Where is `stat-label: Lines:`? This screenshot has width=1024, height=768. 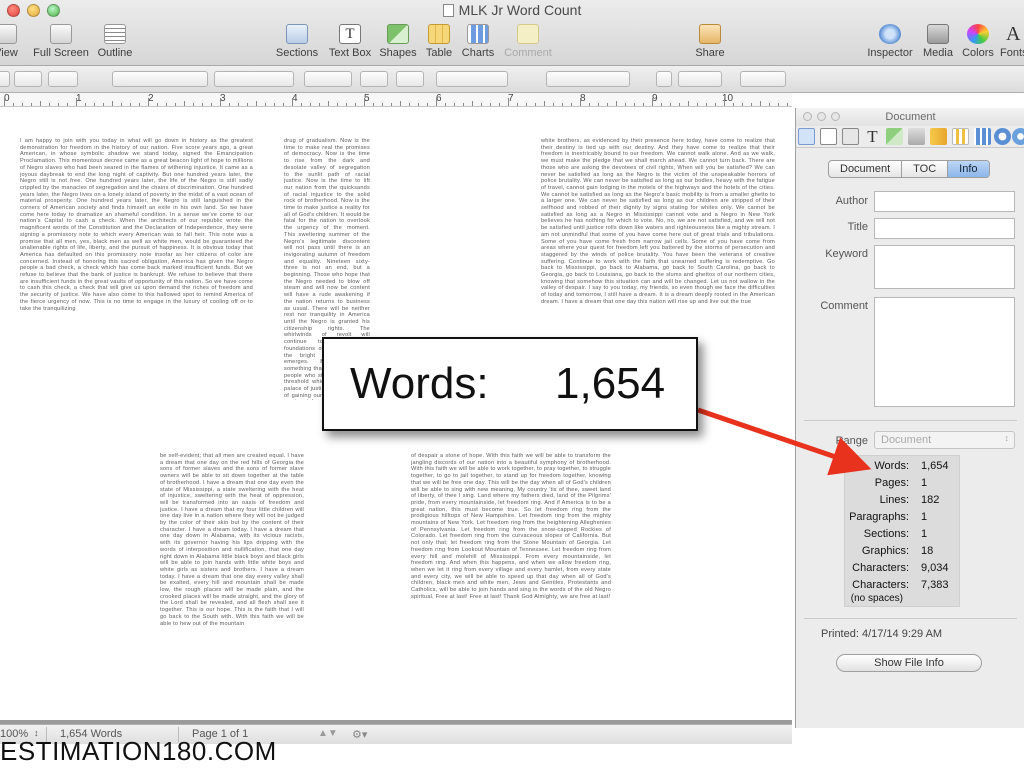 stat-label: Lines: is located at coordinates (894, 500).